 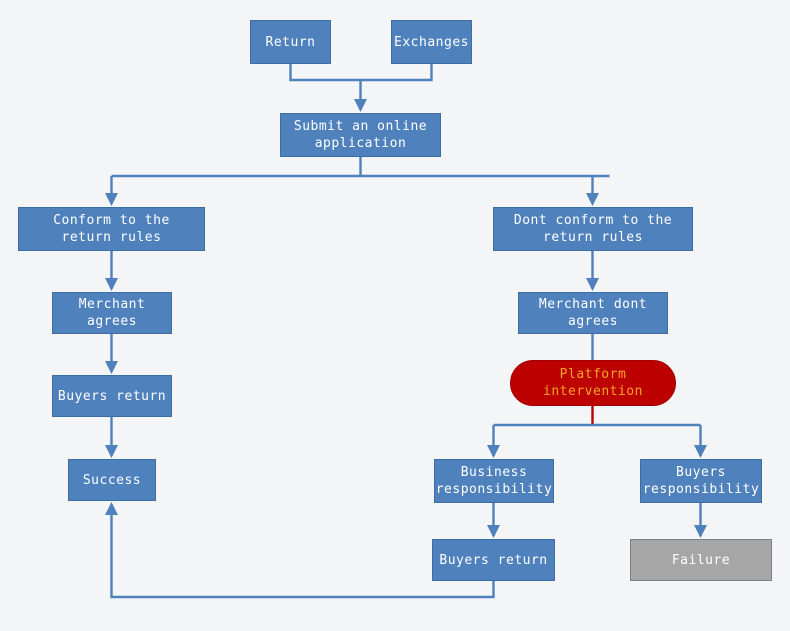 I want to click on node-buyers-return-left-label: Buyers return, so click(x=112, y=396).